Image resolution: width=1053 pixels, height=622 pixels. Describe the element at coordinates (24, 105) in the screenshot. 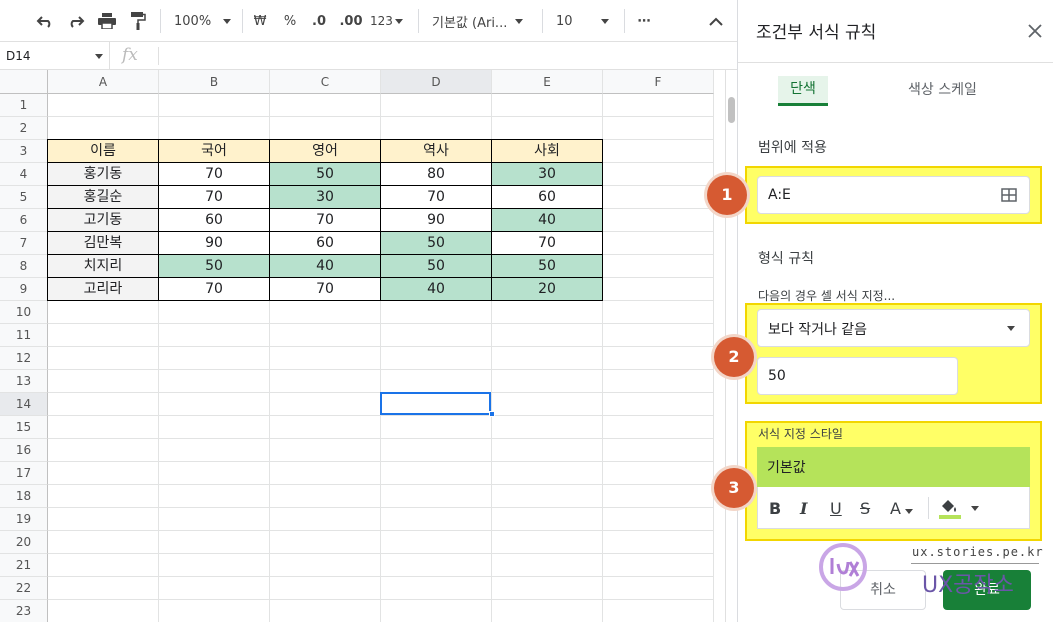

I see `row-header-1: 1` at that location.